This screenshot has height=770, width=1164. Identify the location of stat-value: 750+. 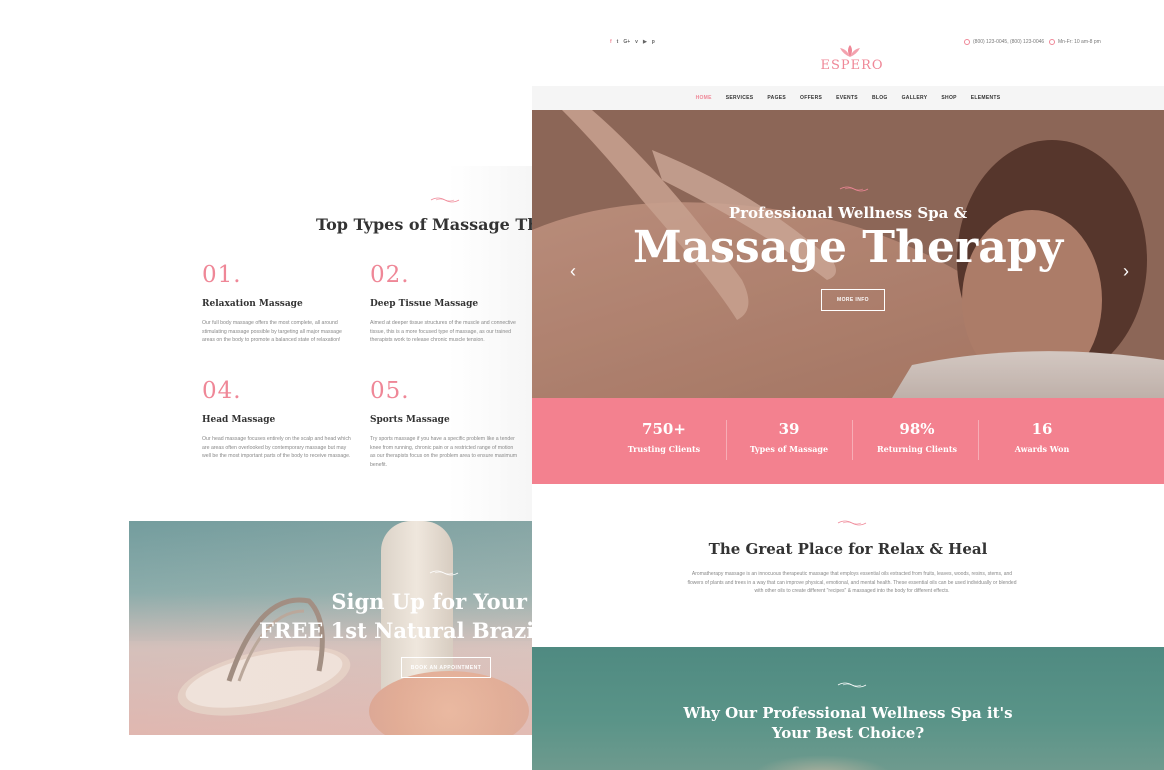
(664, 429).